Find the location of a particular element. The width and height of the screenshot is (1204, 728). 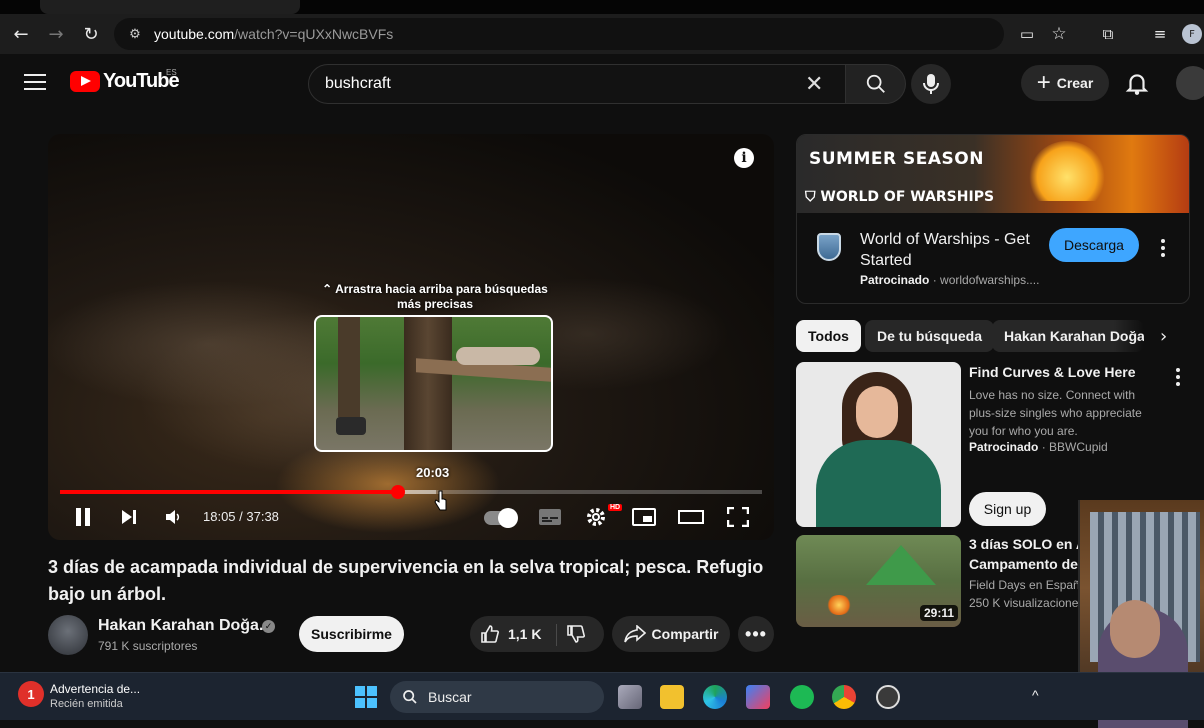

sponsored-title: Find Curves & Love Here is located at coordinates (1069, 372).